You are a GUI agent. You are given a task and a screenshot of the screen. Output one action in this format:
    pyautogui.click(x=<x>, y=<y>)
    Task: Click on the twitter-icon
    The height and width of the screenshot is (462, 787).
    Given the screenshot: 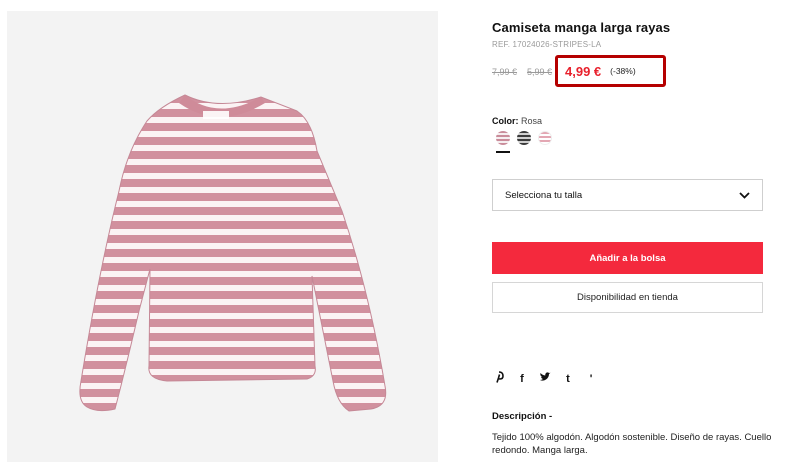 What is the action you would take?
    pyautogui.click(x=545, y=378)
    